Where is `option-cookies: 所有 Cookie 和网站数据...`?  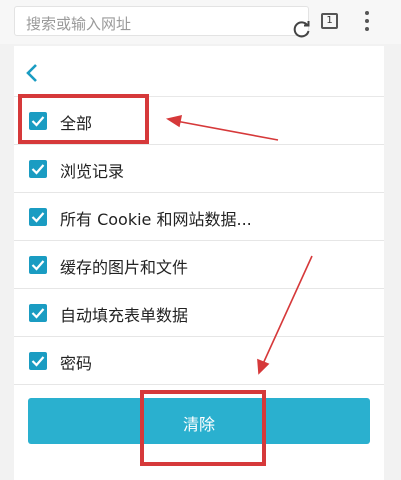 option-cookies: 所有 Cookie 和网站数据... is located at coordinates (199, 217).